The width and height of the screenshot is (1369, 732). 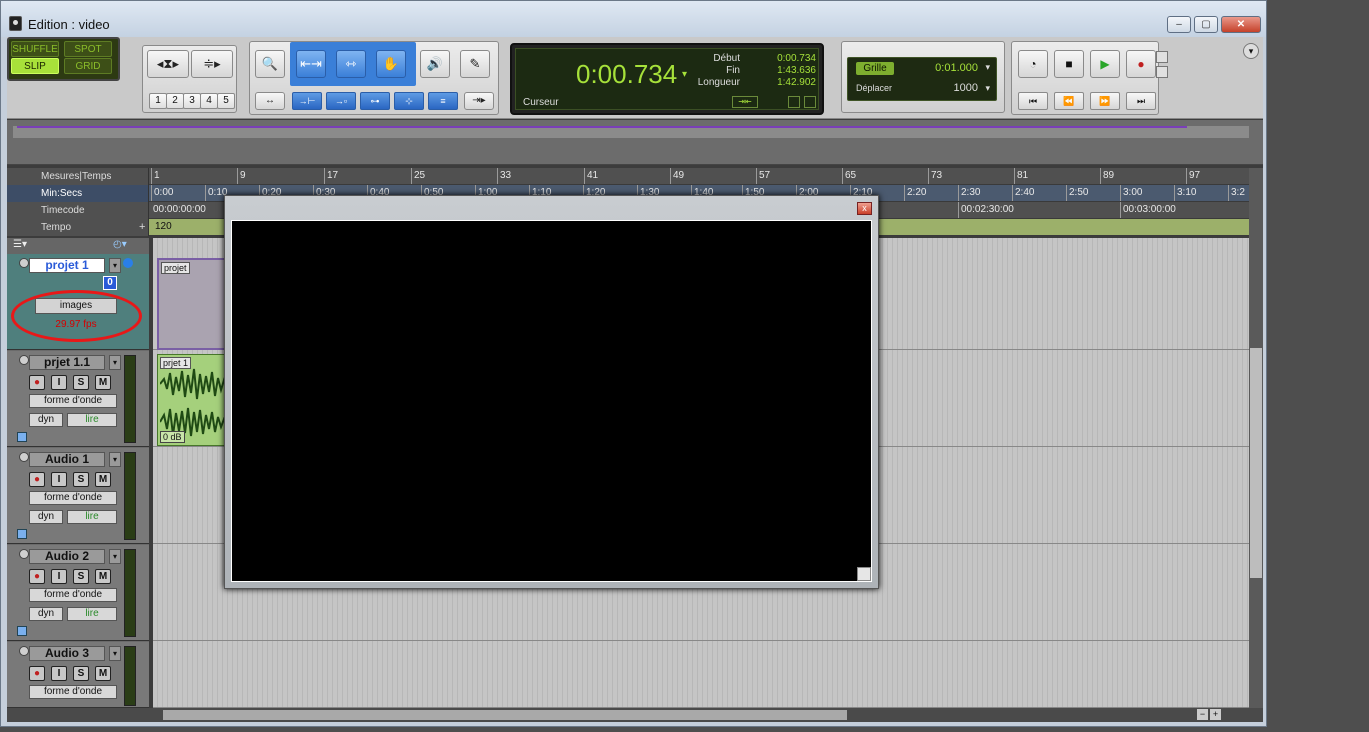 What do you see at coordinates (341, 101) in the screenshot?
I see `edit-option-2-icon: →▫` at bounding box center [341, 101].